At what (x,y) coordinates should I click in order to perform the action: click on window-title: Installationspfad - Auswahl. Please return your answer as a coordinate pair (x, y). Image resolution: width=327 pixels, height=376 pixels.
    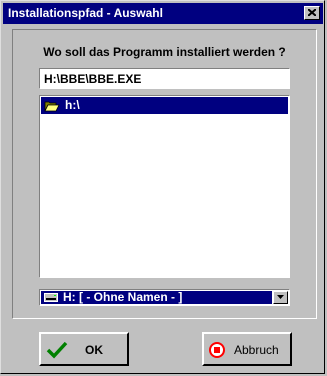
    Looking at the image, I should click on (85, 13).